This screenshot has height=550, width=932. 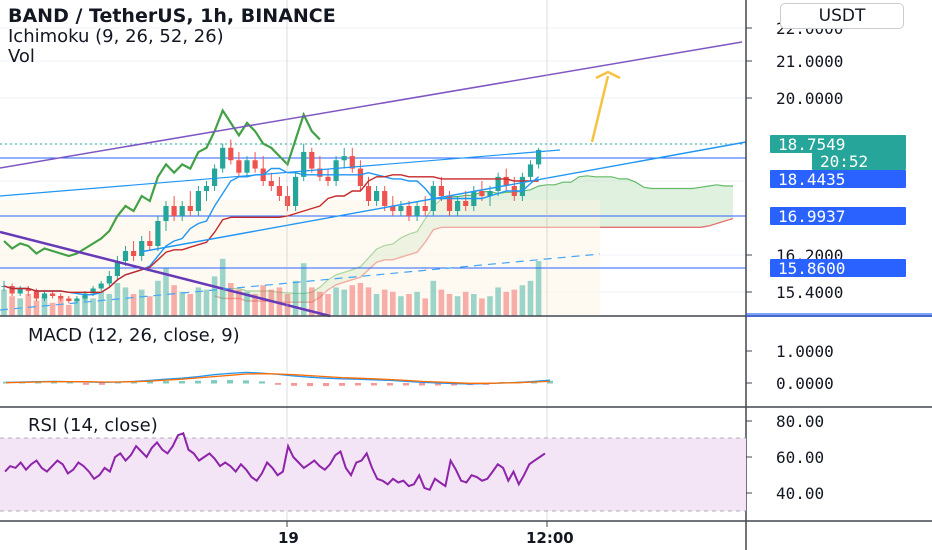 I want to click on cloud-shade, so click(x=300, y=257).